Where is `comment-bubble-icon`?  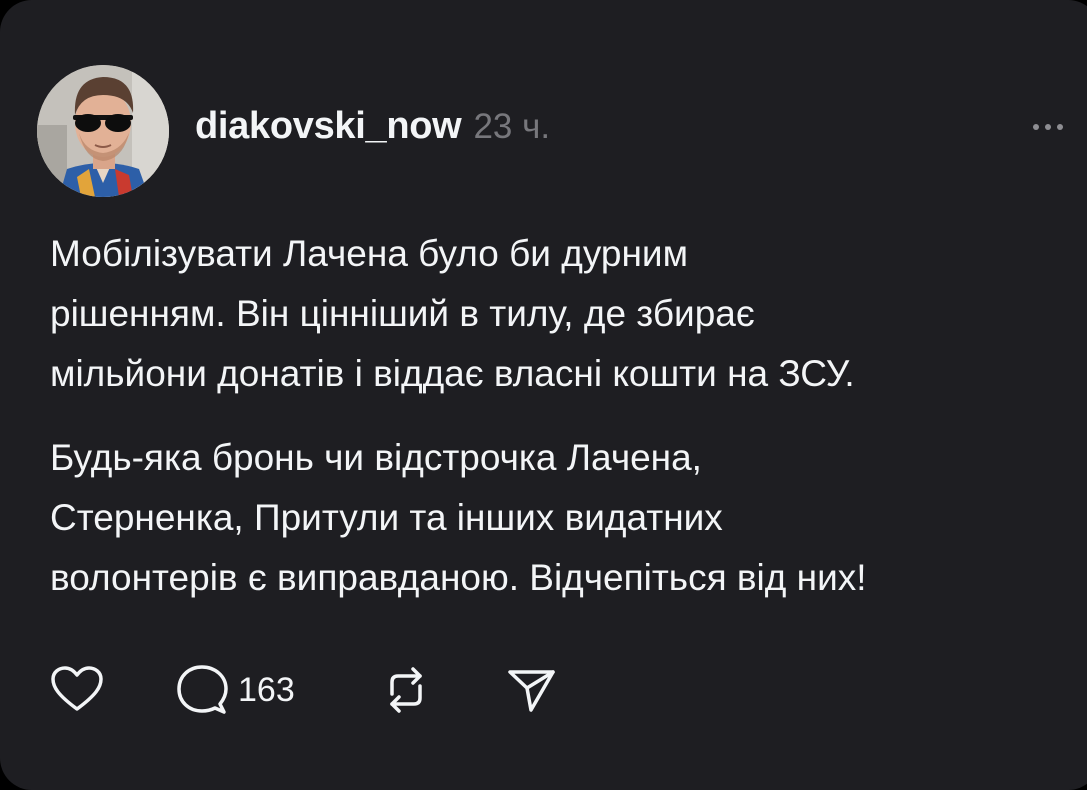 comment-bubble-icon is located at coordinates (202, 690).